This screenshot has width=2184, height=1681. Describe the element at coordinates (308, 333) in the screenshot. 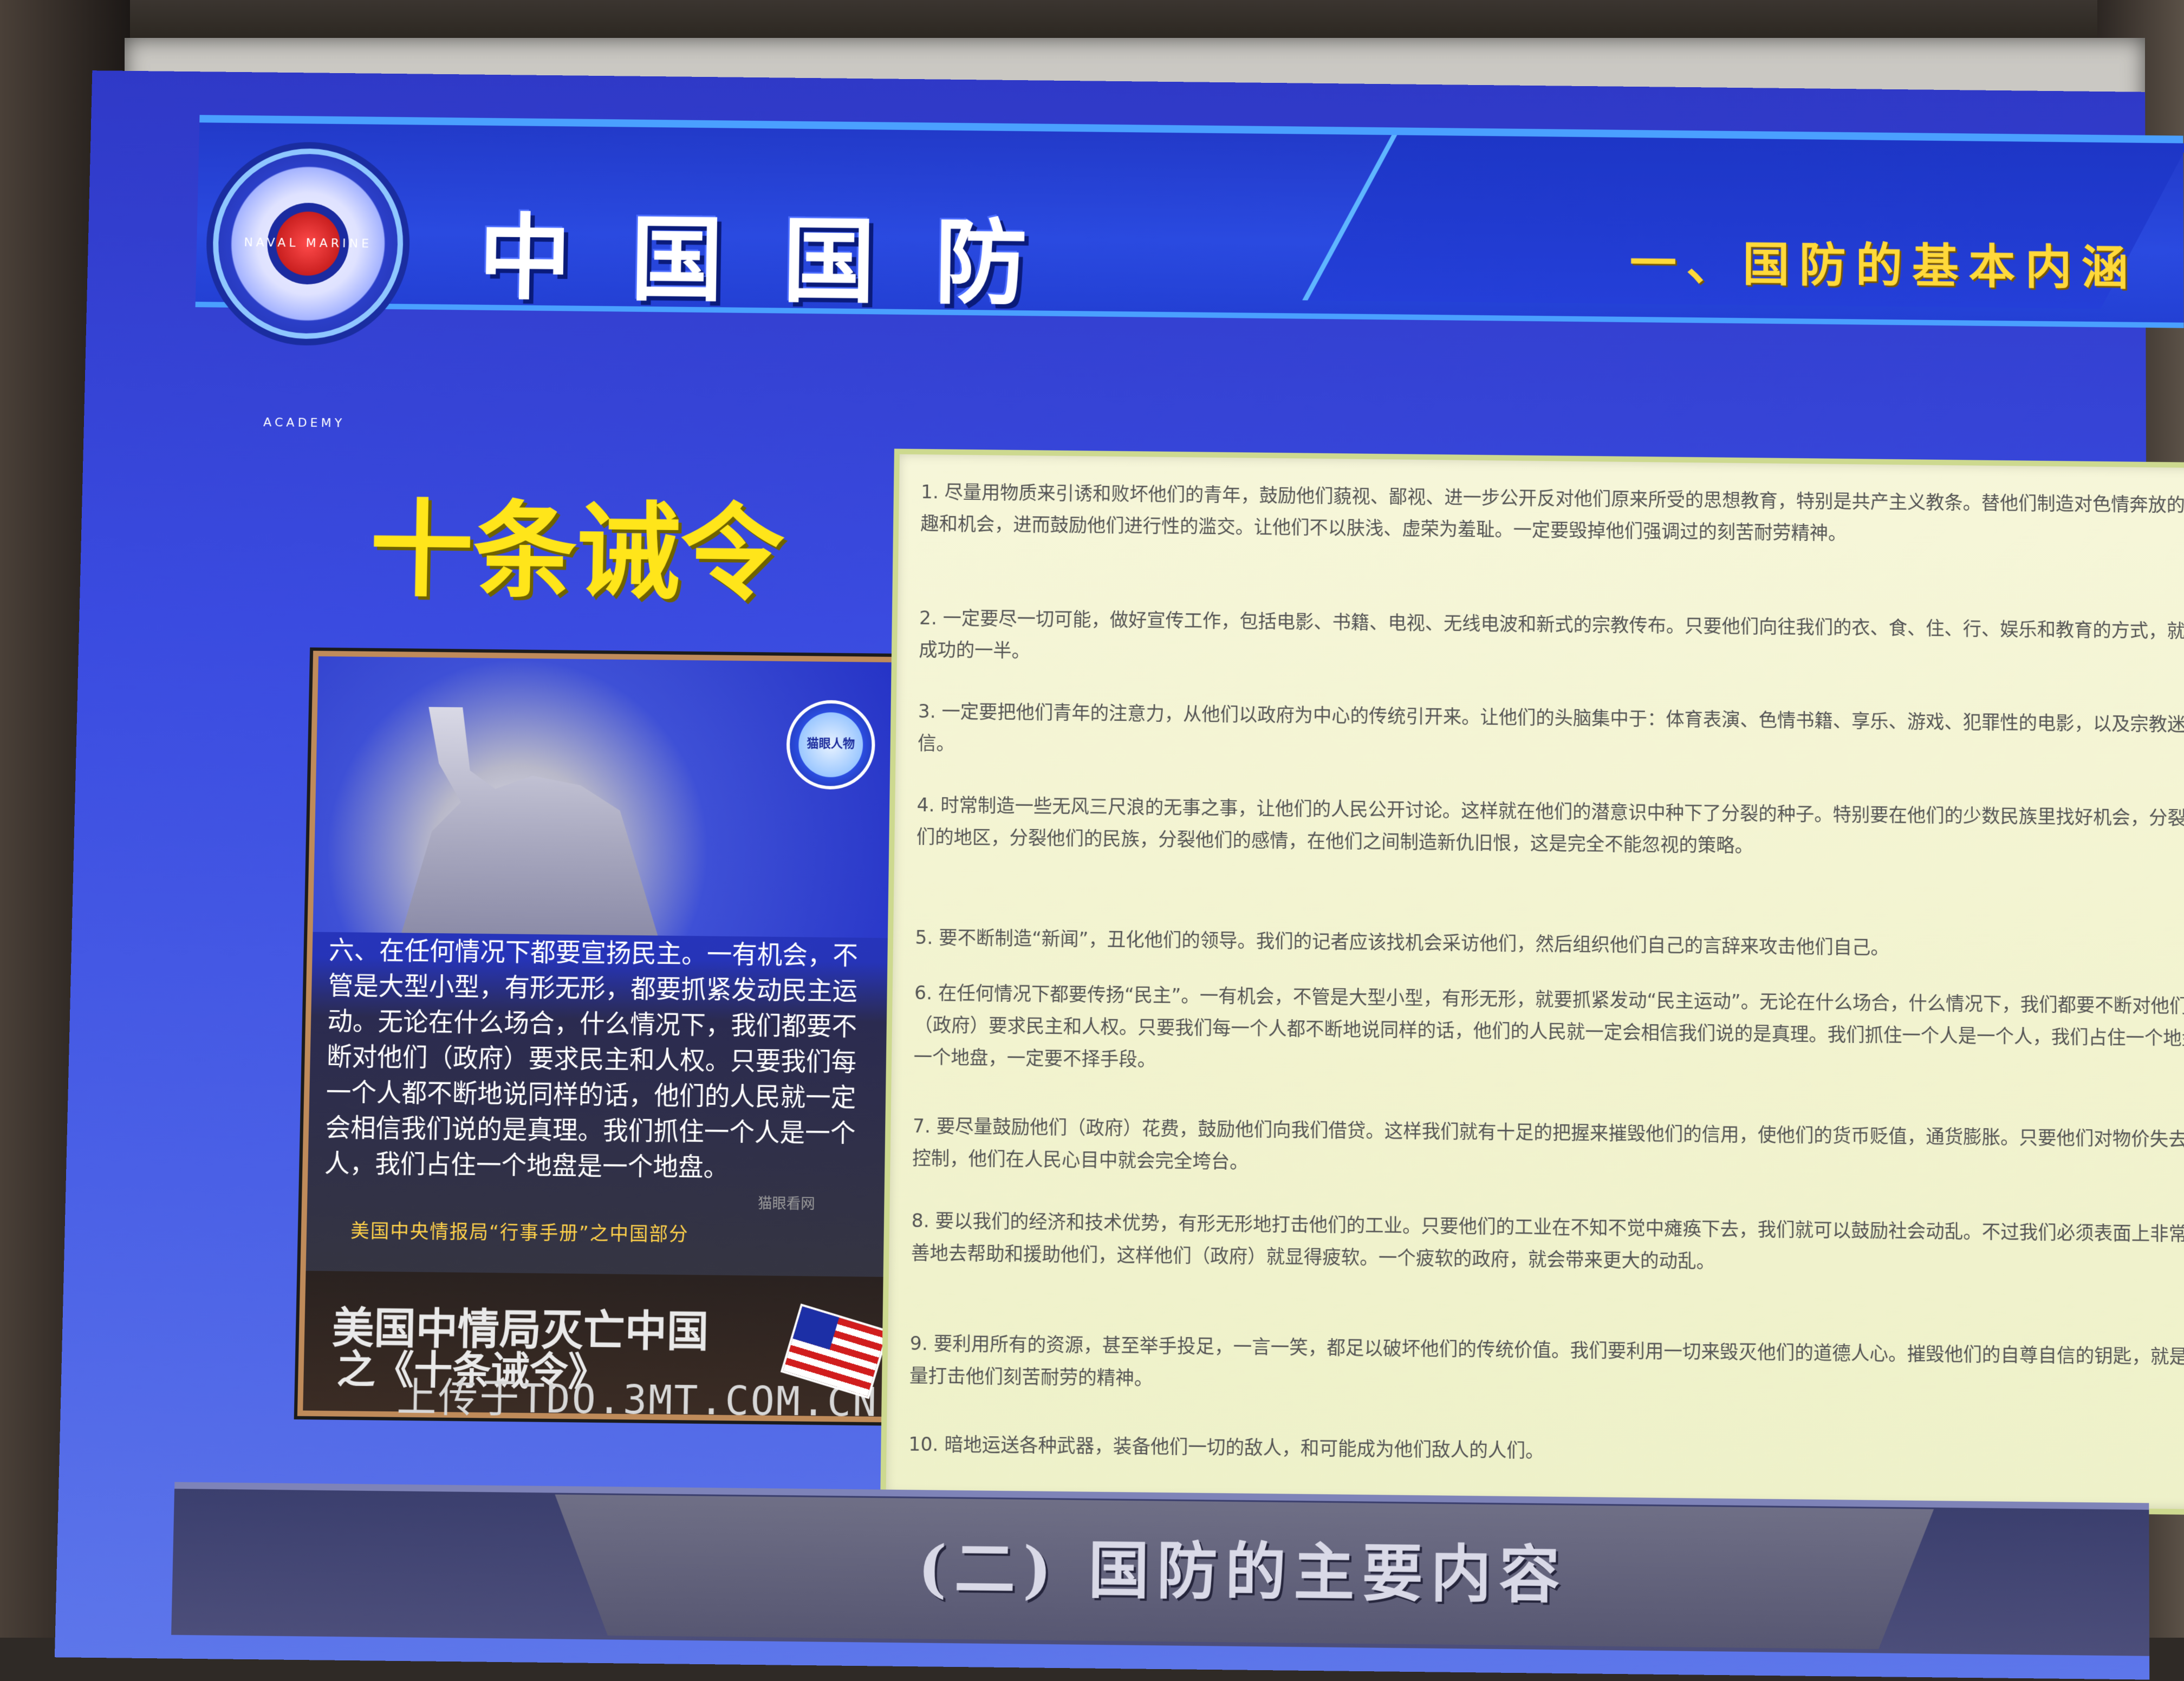

I see `logo-text: NAVAL MARINE ACADEMY` at that location.